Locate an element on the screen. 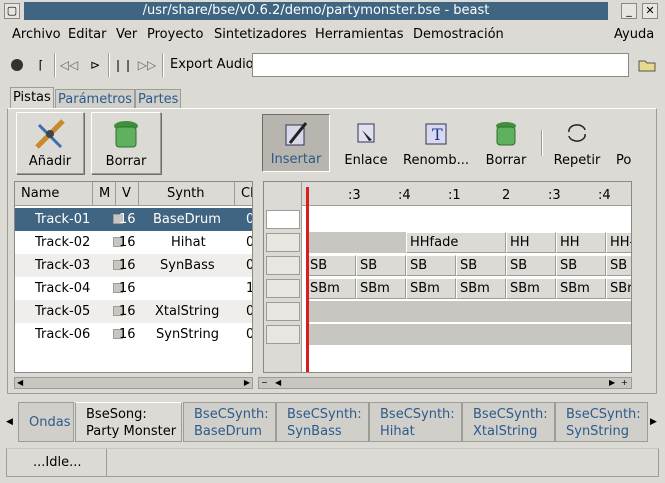 Image resolution: width=665 pixels, height=483 pixels. tab-csynth-line1: BseCSynth: is located at coordinates (603, 414).